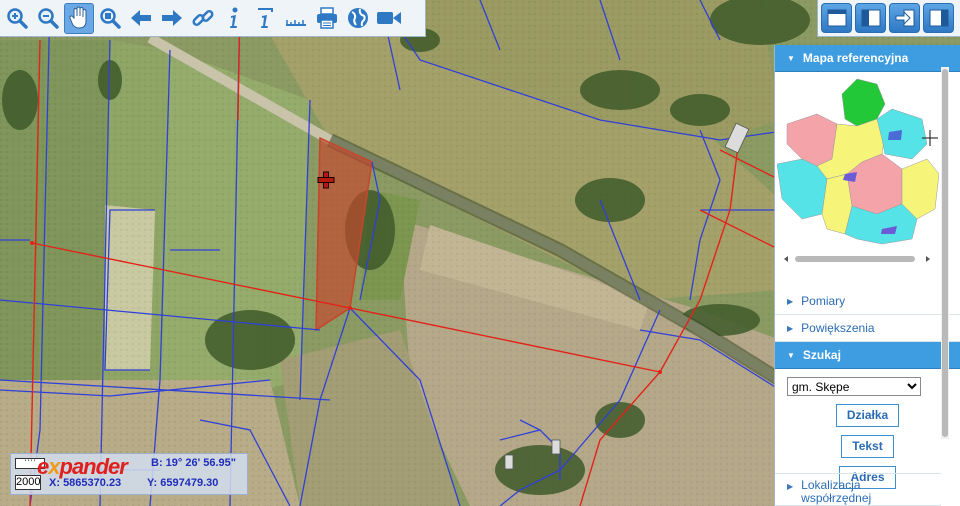 The height and width of the screenshot is (506, 960). I want to click on zoom-area-icon, so click(110, 18).